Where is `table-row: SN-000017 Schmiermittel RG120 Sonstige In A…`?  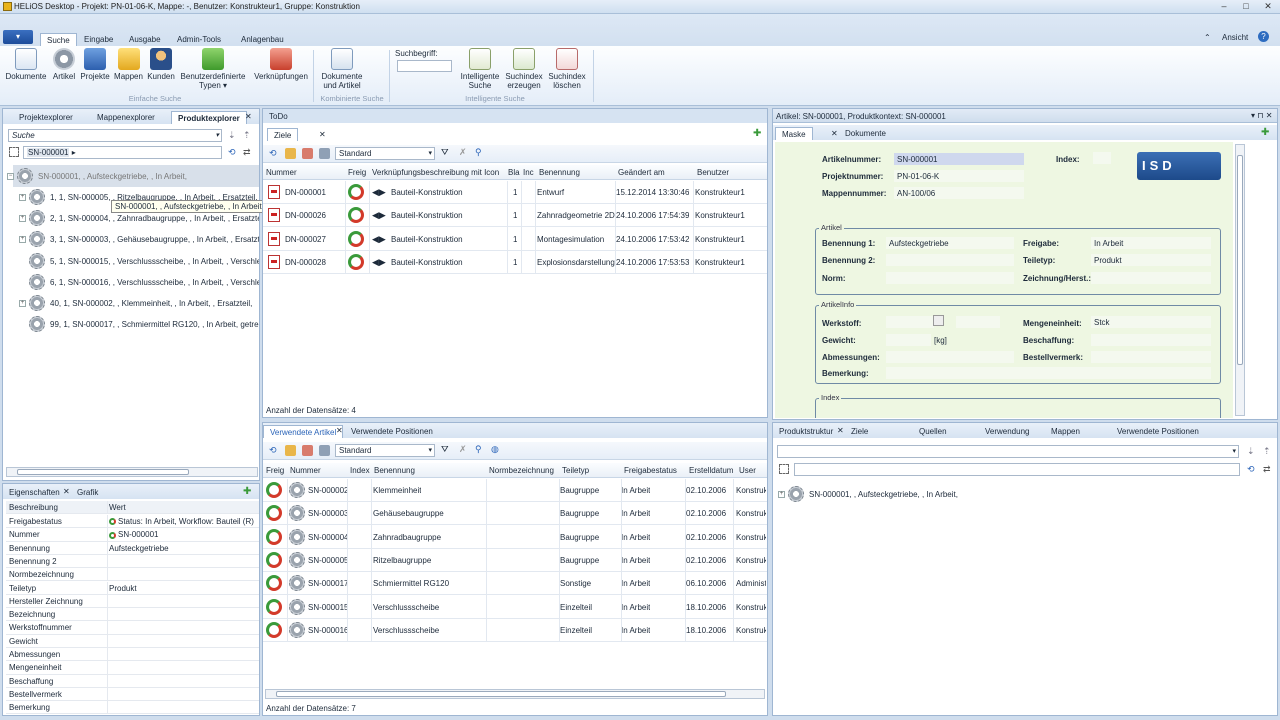
table-row: SN-000017 Schmiermittel RG120 Sonstige In A… is located at coordinates (515, 584).